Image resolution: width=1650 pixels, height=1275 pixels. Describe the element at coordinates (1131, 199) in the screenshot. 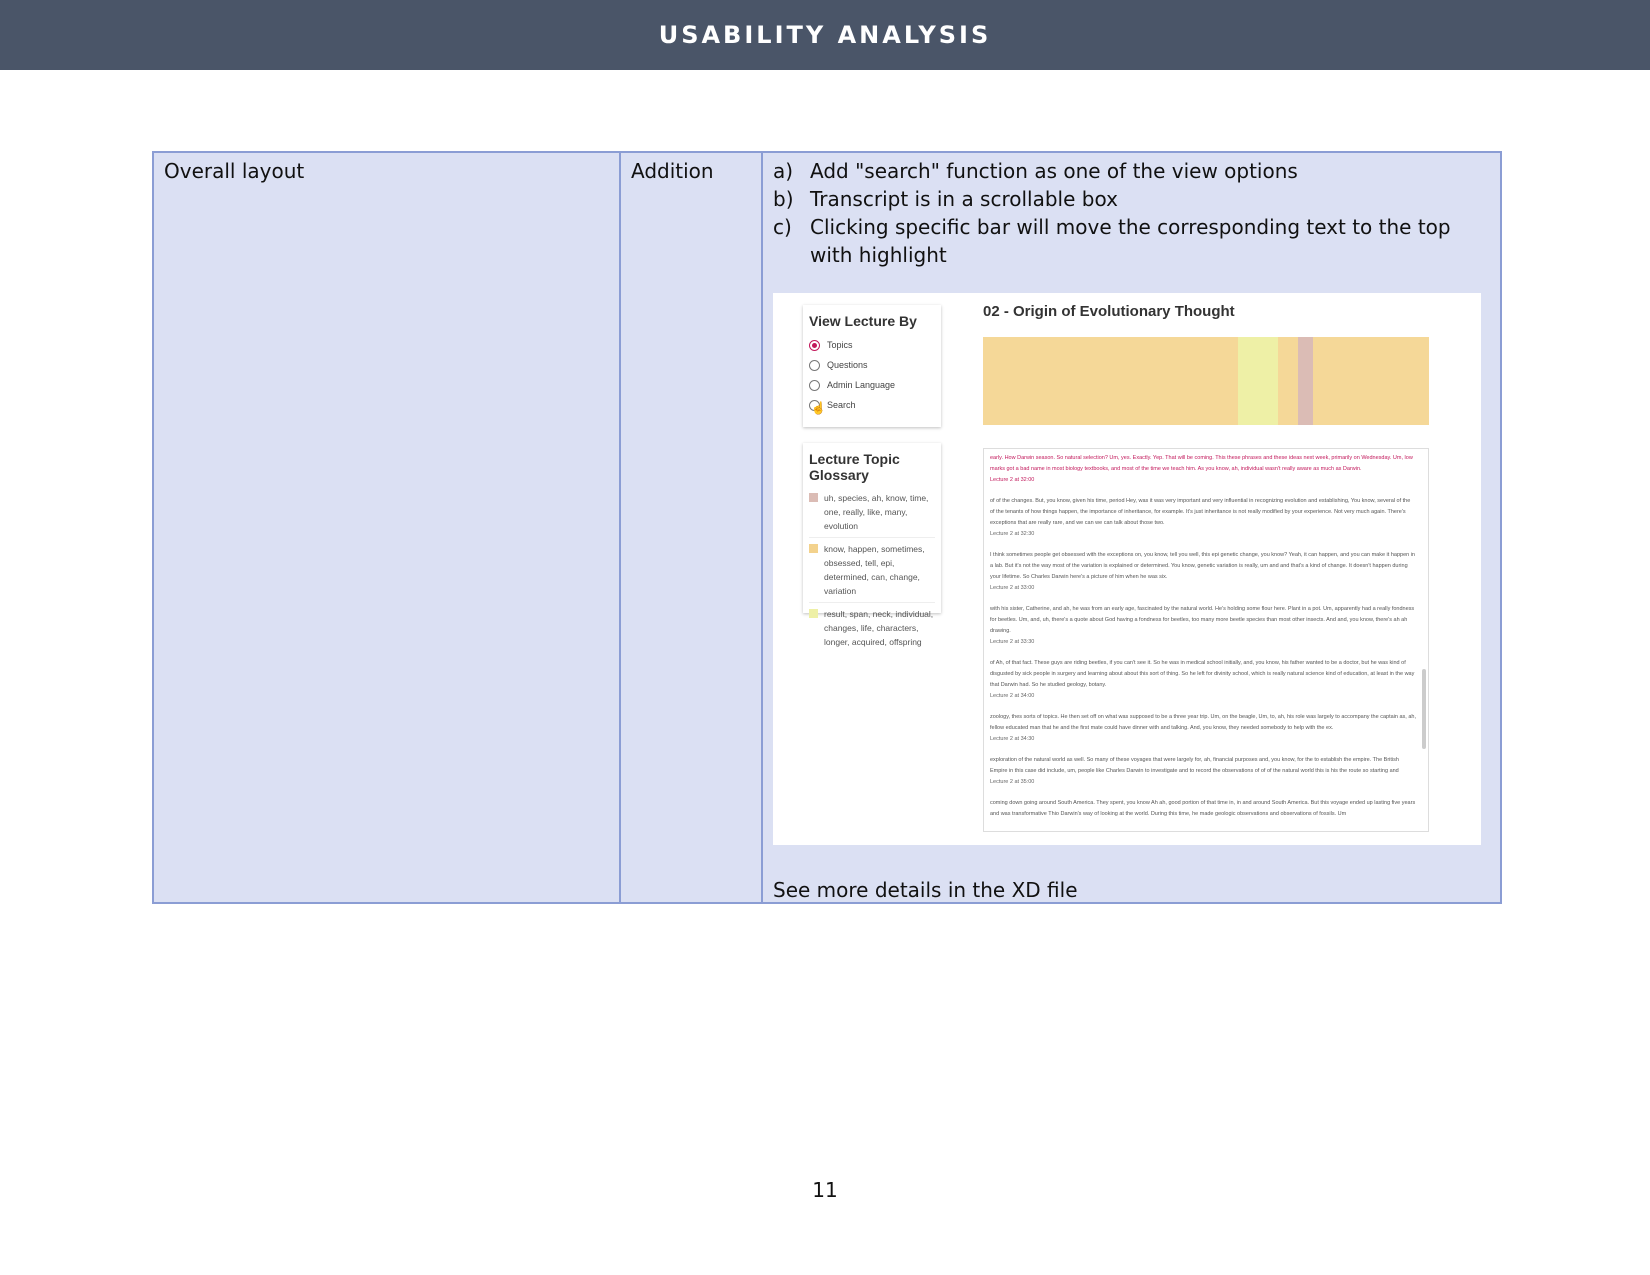

I see `note-item: b) Transcript is in a scrollable box` at that location.